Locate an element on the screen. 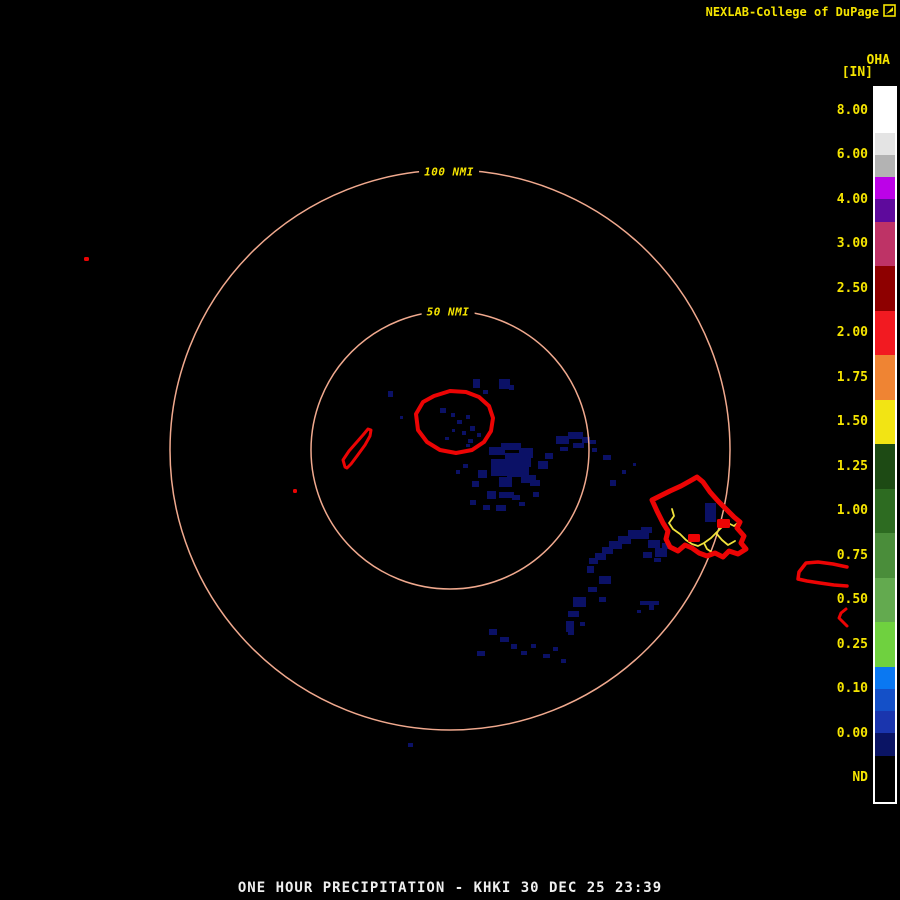 This screenshot has height=900, width=900. range-ring-label-50nmi: 50 NMI is located at coordinates (448, 312).